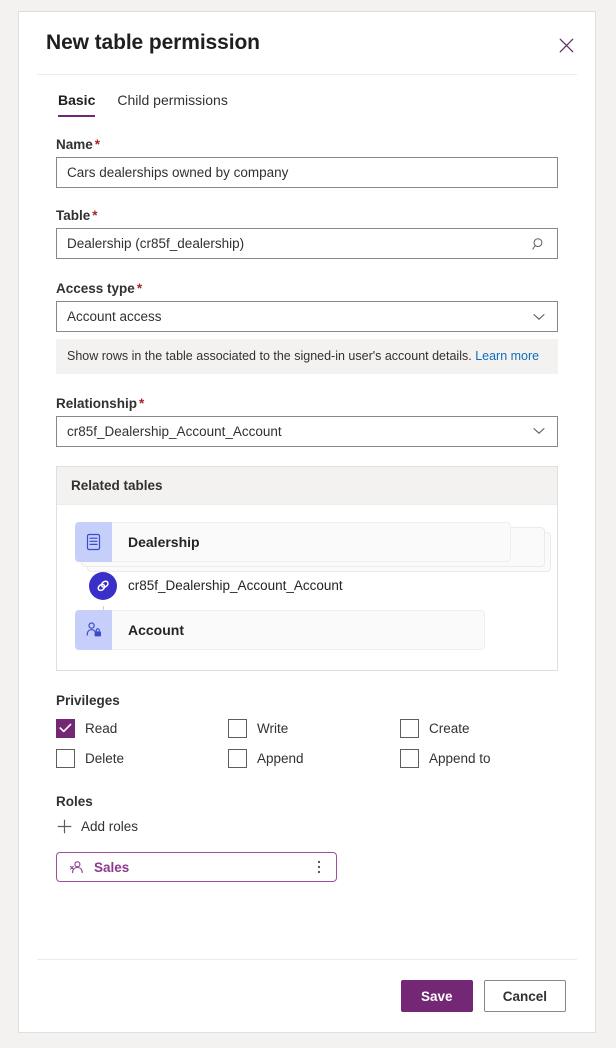  I want to click on checkbox-create, so click(409, 728).